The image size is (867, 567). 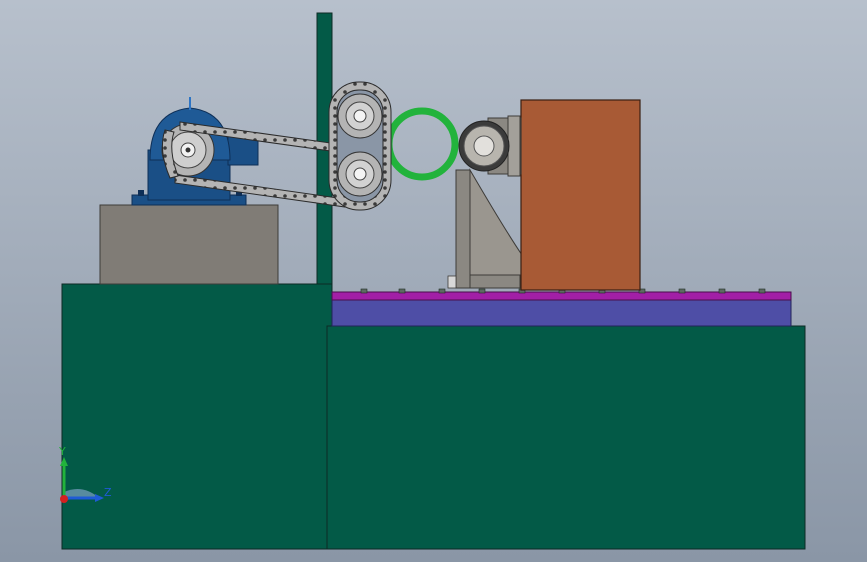 I want to click on upper-sprocket, so click(x=360, y=116).